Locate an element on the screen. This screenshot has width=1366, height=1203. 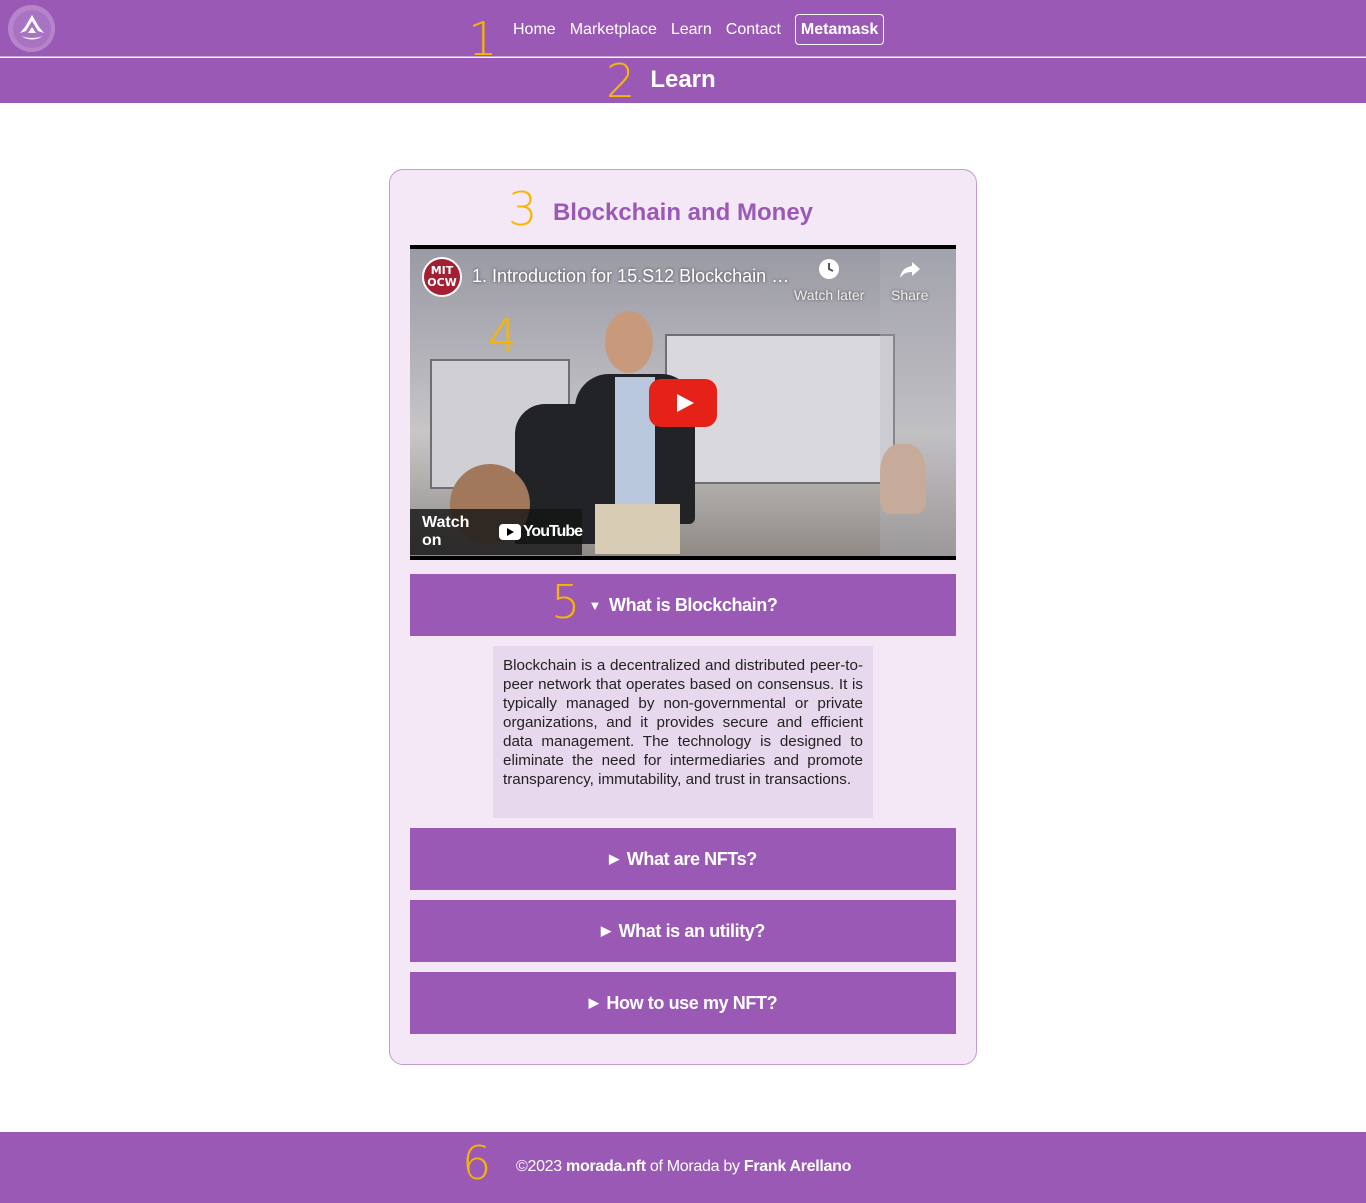
faq-question: What is an utility? is located at coordinates (692, 930).